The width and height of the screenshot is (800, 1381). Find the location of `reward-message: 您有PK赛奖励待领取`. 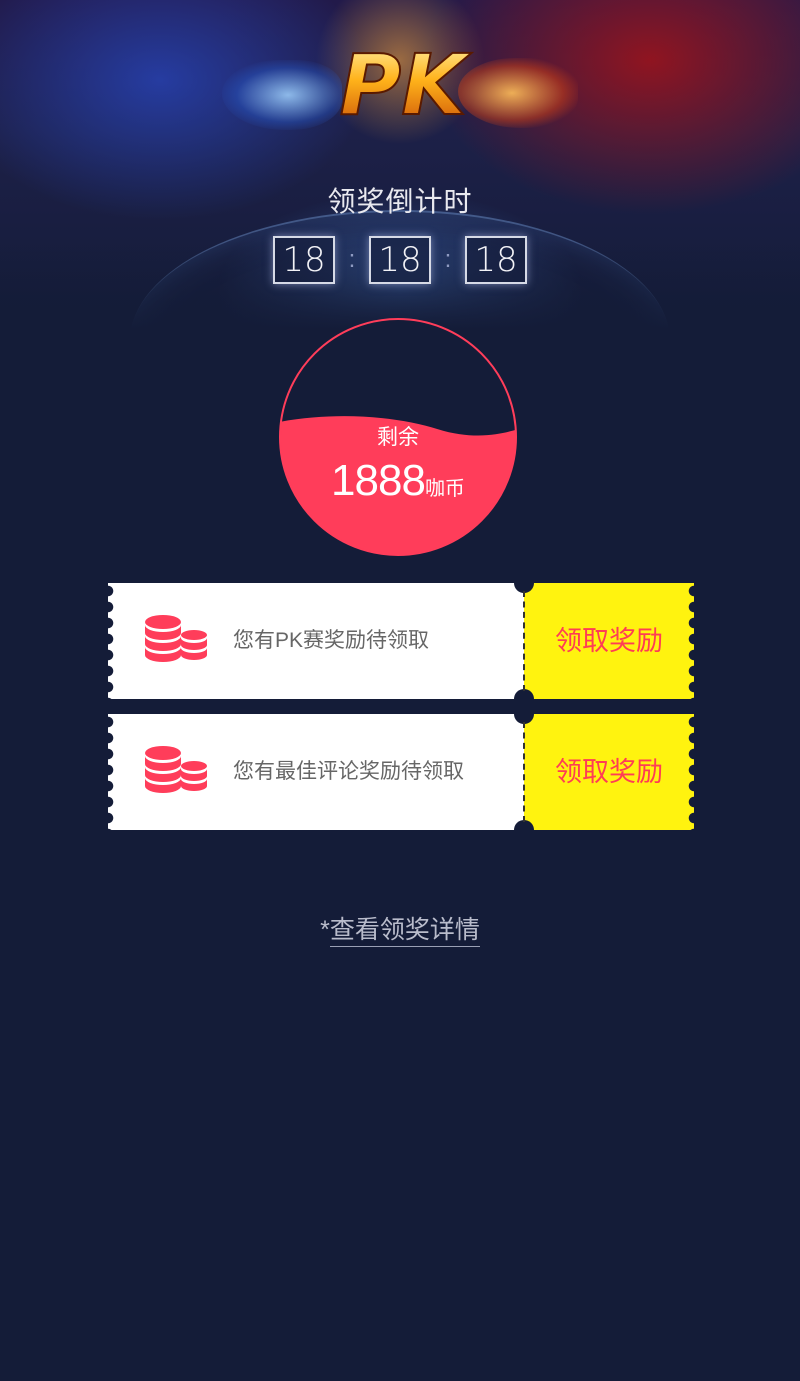

reward-message: 您有PK赛奖励待领取 is located at coordinates (331, 640).